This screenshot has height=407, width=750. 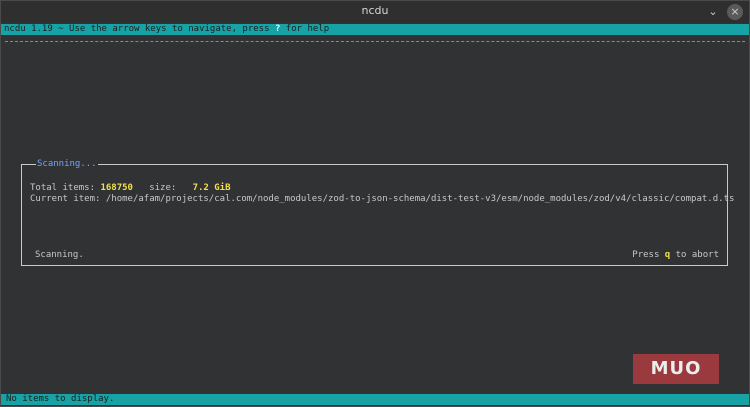 I want to click on help-bar-suffix: for help, so click(x=305, y=29).